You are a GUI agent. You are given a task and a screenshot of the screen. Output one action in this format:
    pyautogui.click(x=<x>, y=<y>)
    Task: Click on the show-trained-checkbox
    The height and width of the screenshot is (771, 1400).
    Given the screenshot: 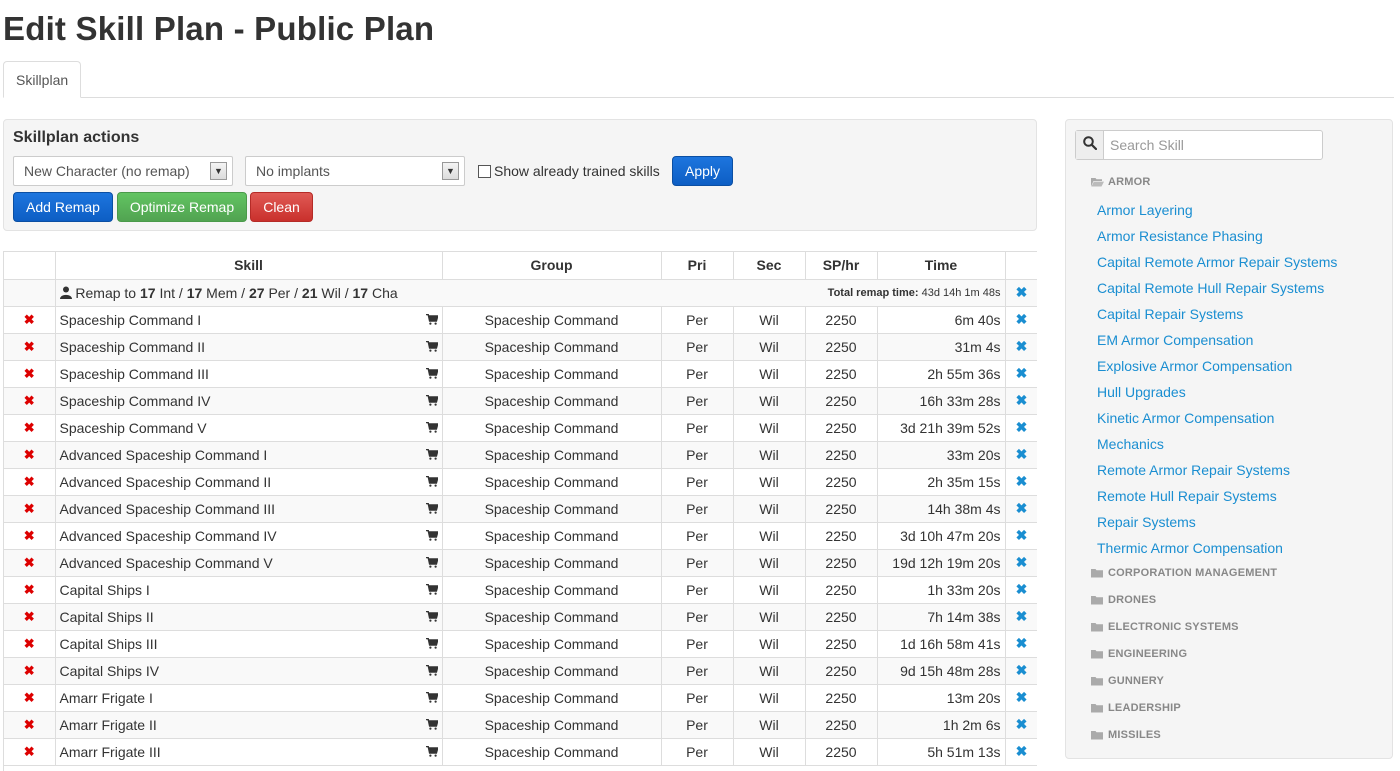 What is the action you would take?
    pyautogui.click(x=484, y=171)
    